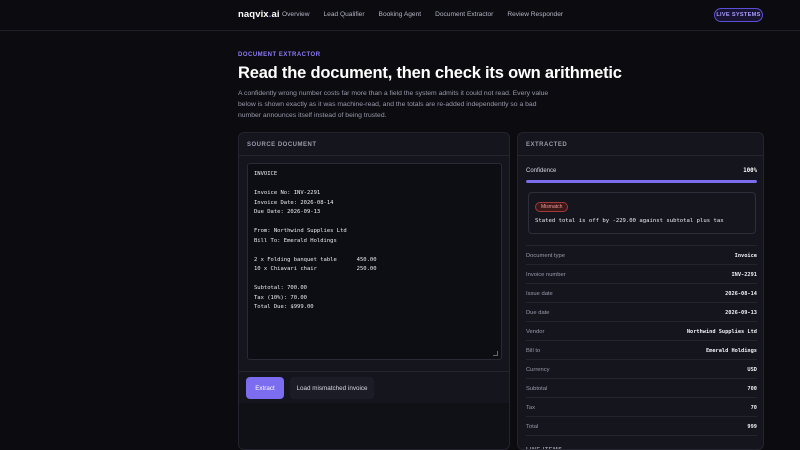 Image resolution: width=800 pixels, height=450 pixels. Describe the element at coordinates (464, 14) in the screenshot. I see `nav-link-document-extractor: Document Extractor` at that location.